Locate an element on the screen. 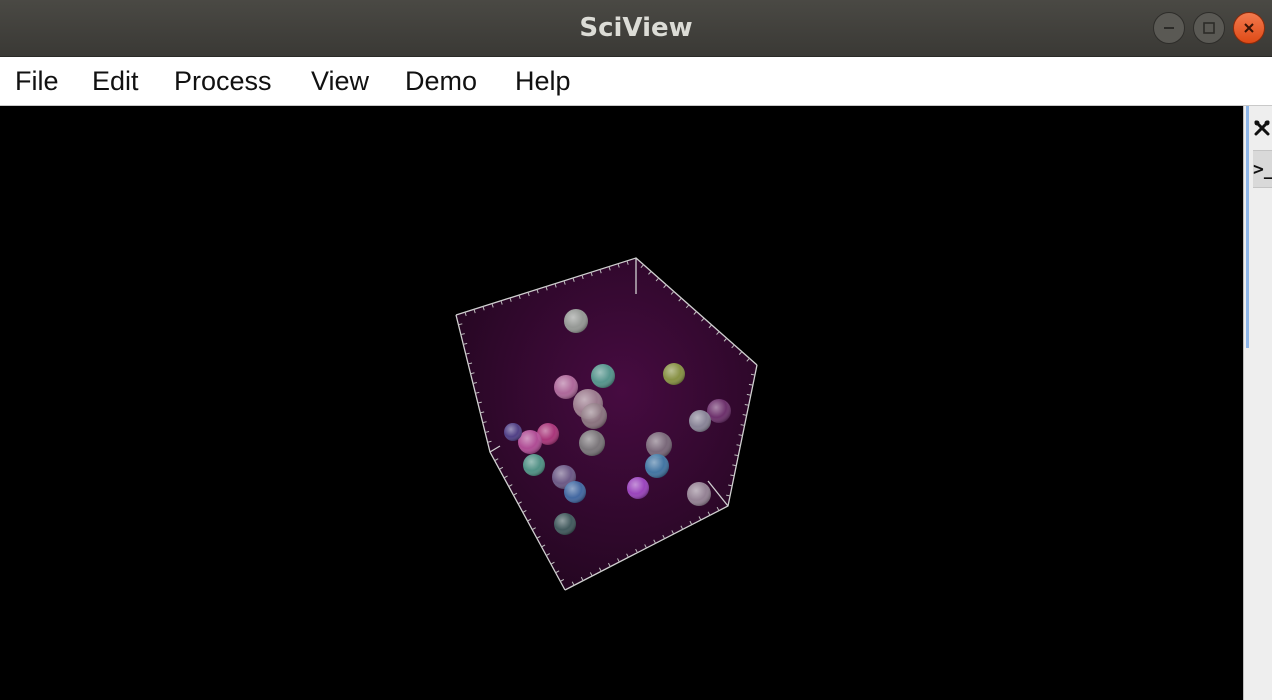 This screenshot has width=1272, height=700. menu-bar: File Edit Process View Demo Help is located at coordinates (636, 81).